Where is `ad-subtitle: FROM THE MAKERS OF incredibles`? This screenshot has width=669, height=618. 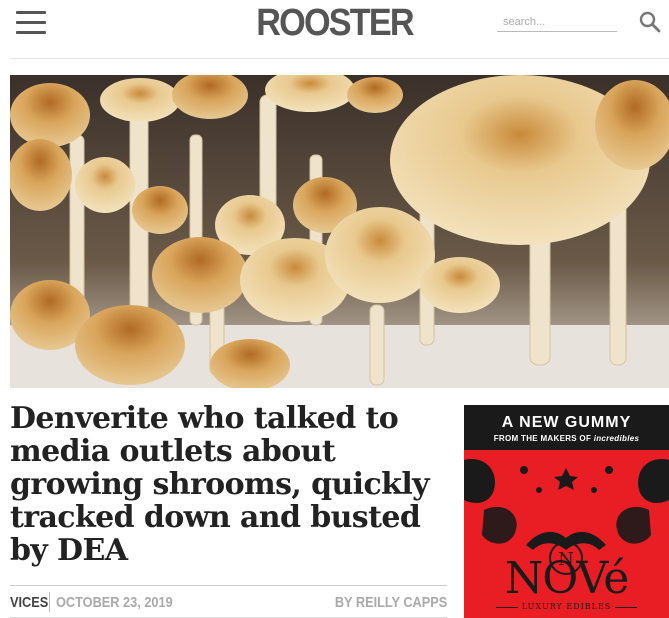 ad-subtitle: FROM THE MAKERS OF incredibles is located at coordinates (566, 438).